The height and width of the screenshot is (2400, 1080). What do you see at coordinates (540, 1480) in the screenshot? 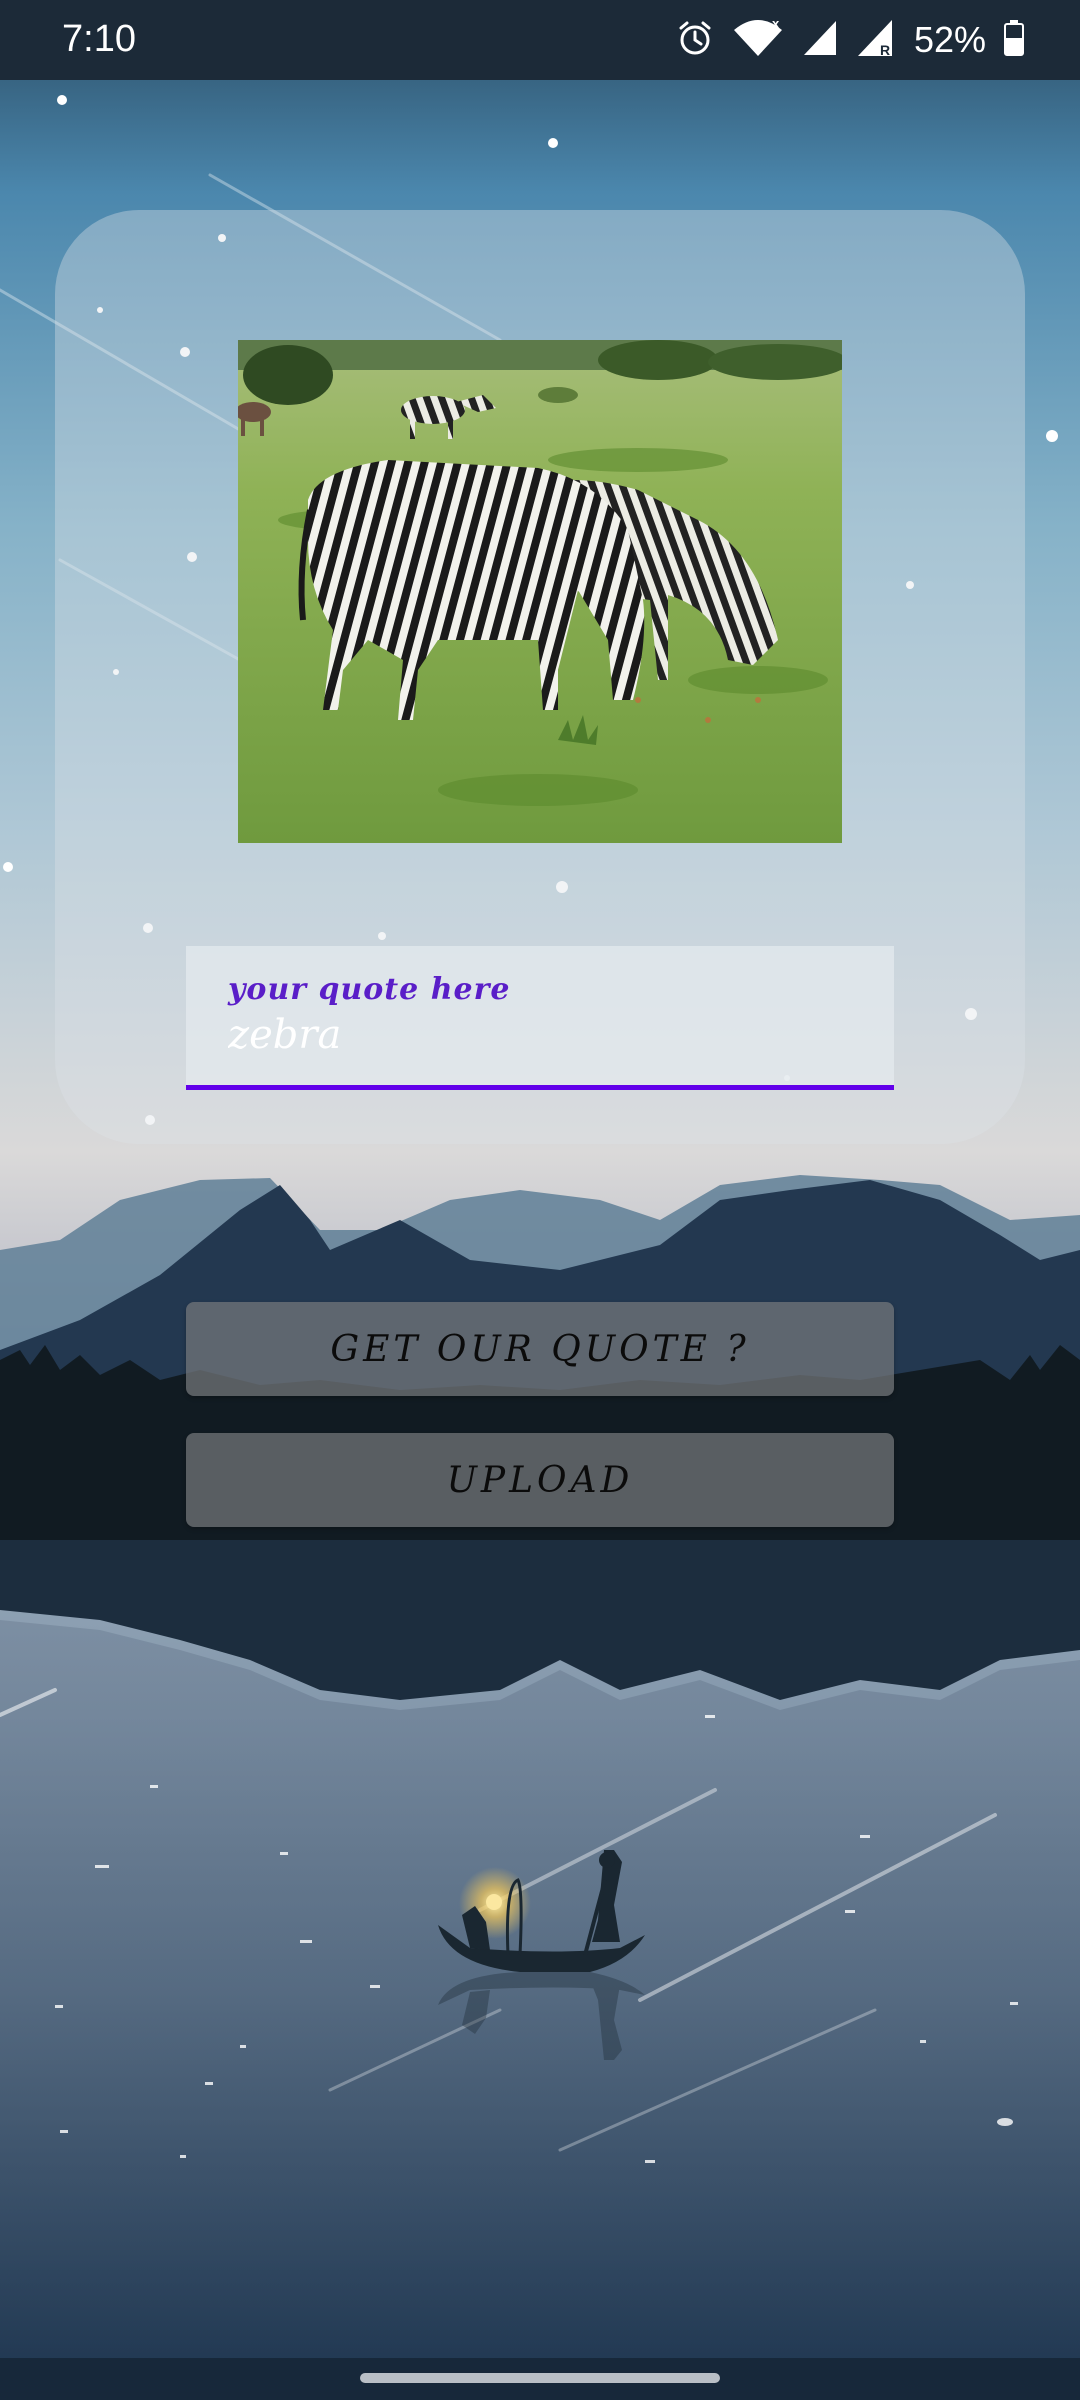
I see `upload-button: UPLOAD` at bounding box center [540, 1480].